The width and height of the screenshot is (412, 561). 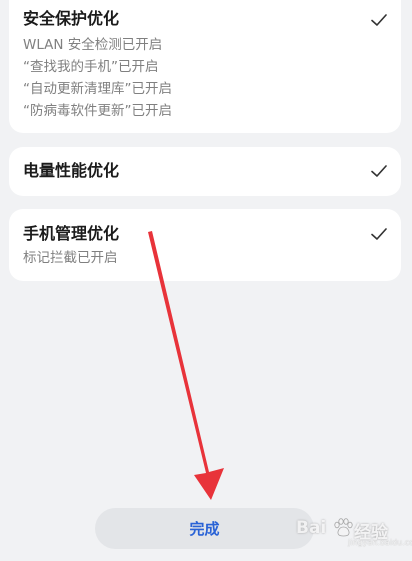 What do you see at coordinates (97, 89) in the screenshot?
I see `auto-update-cleanup-status: “自动更新清理库”已开启` at bounding box center [97, 89].